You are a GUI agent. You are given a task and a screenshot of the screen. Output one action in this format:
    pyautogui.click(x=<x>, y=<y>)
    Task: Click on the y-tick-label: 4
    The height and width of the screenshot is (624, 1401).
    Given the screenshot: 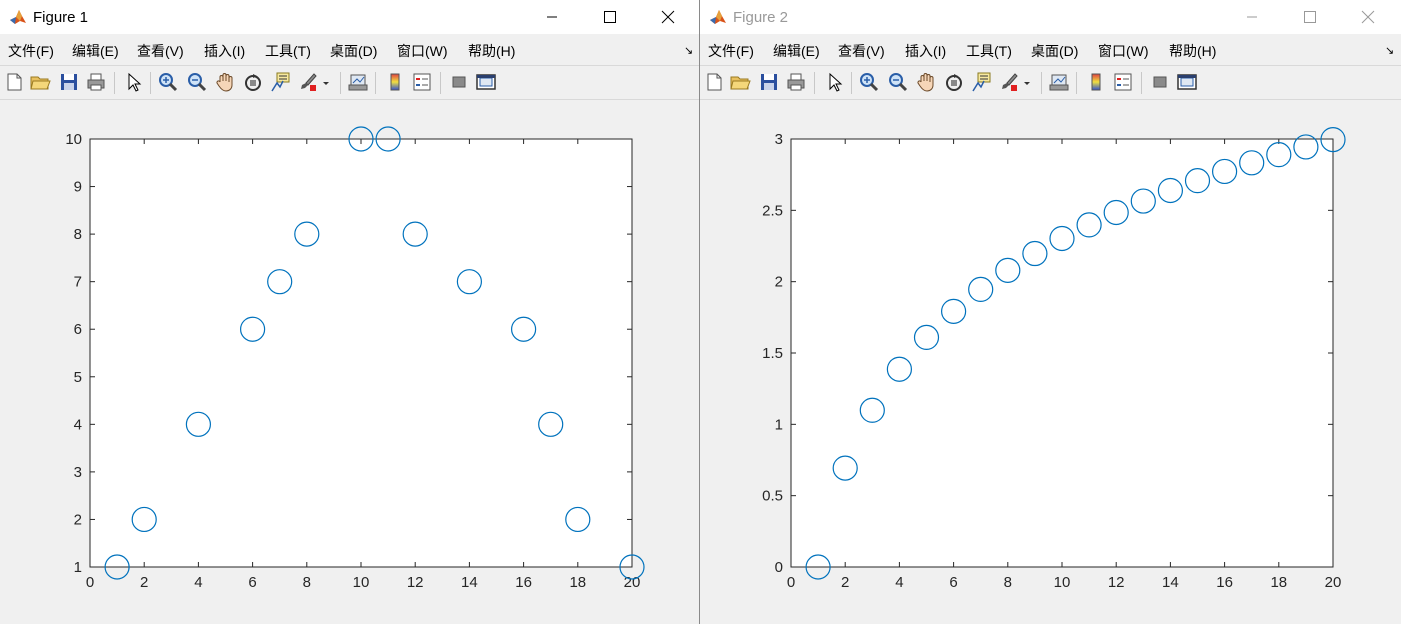 What is the action you would take?
    pyautogui.click(x=78, y=424)
    